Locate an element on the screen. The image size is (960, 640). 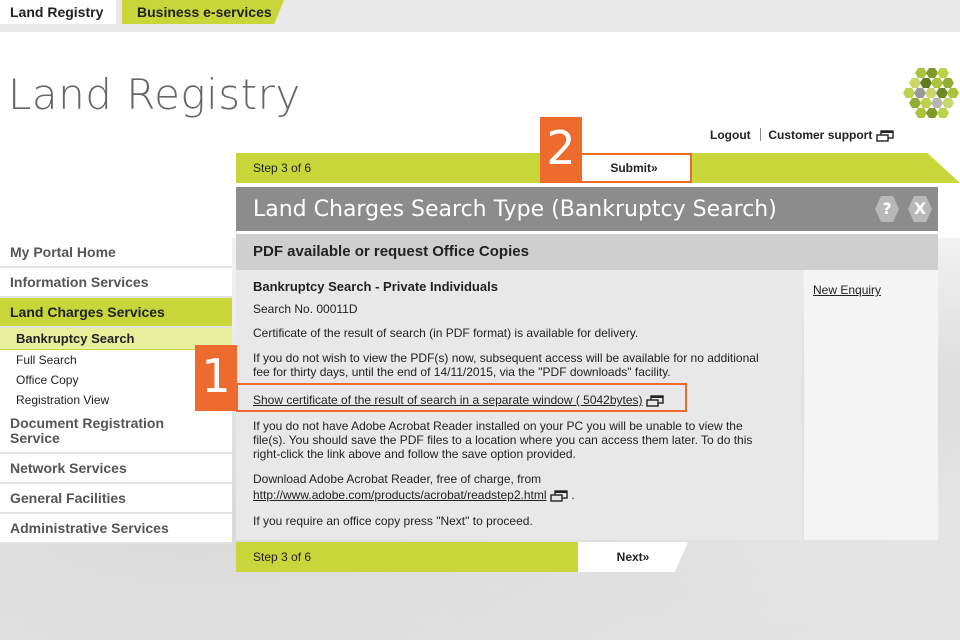
callout-number-2: 2 is located at coordinates (561, 150).